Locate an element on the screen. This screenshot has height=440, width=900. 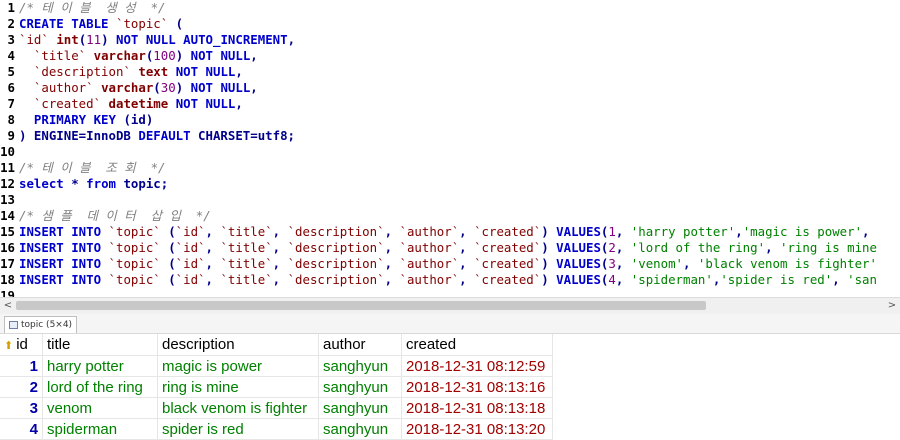
line-number: 16 is located at coordinates (7, 247).